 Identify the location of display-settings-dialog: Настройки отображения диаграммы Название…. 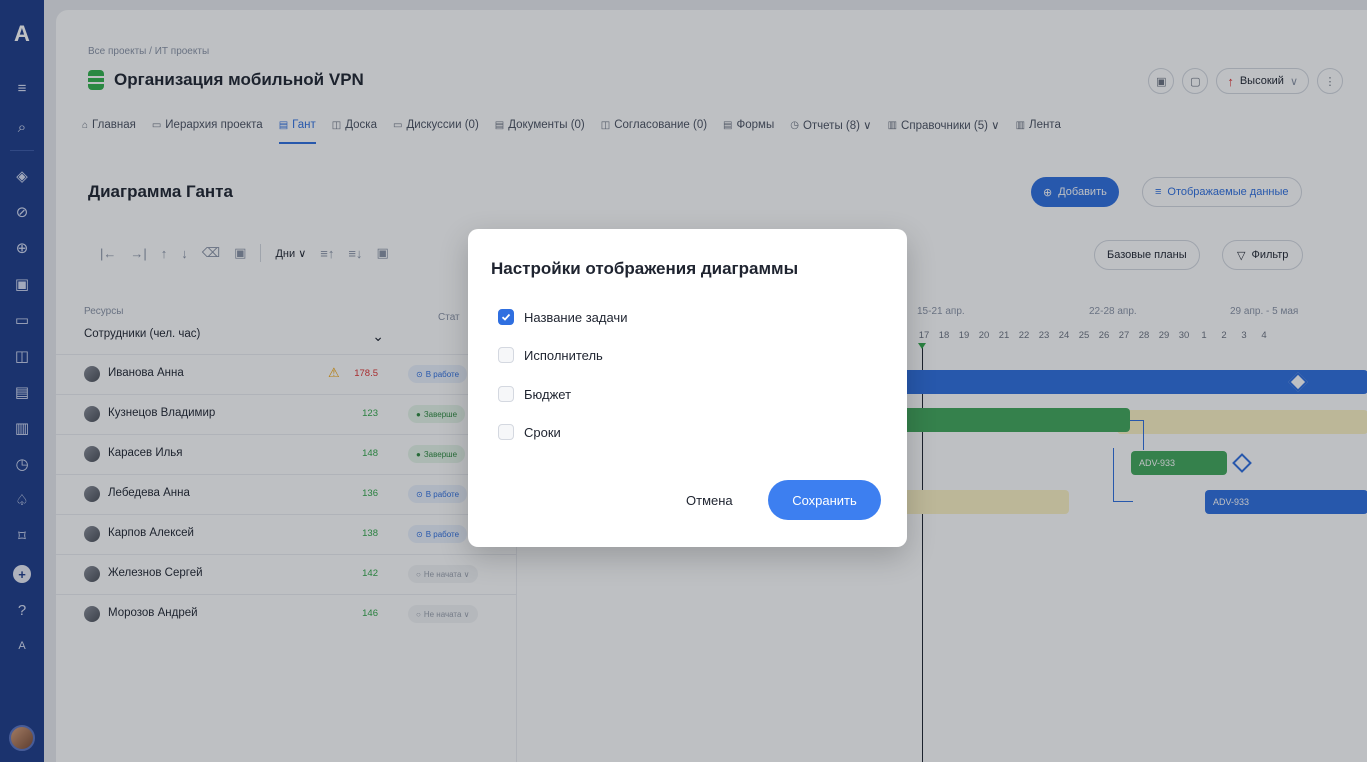
(687, 388).